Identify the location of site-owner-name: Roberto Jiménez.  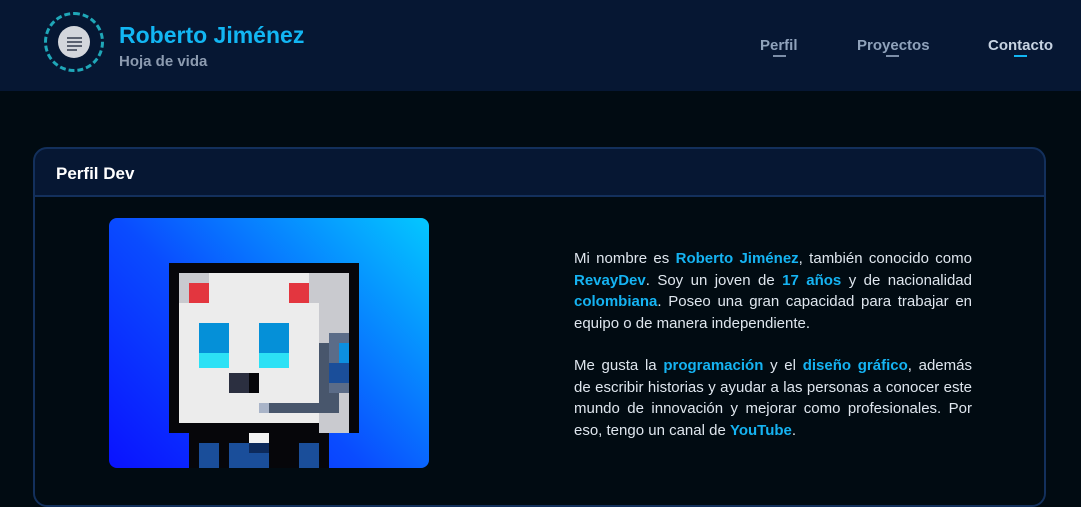
(212, 35).